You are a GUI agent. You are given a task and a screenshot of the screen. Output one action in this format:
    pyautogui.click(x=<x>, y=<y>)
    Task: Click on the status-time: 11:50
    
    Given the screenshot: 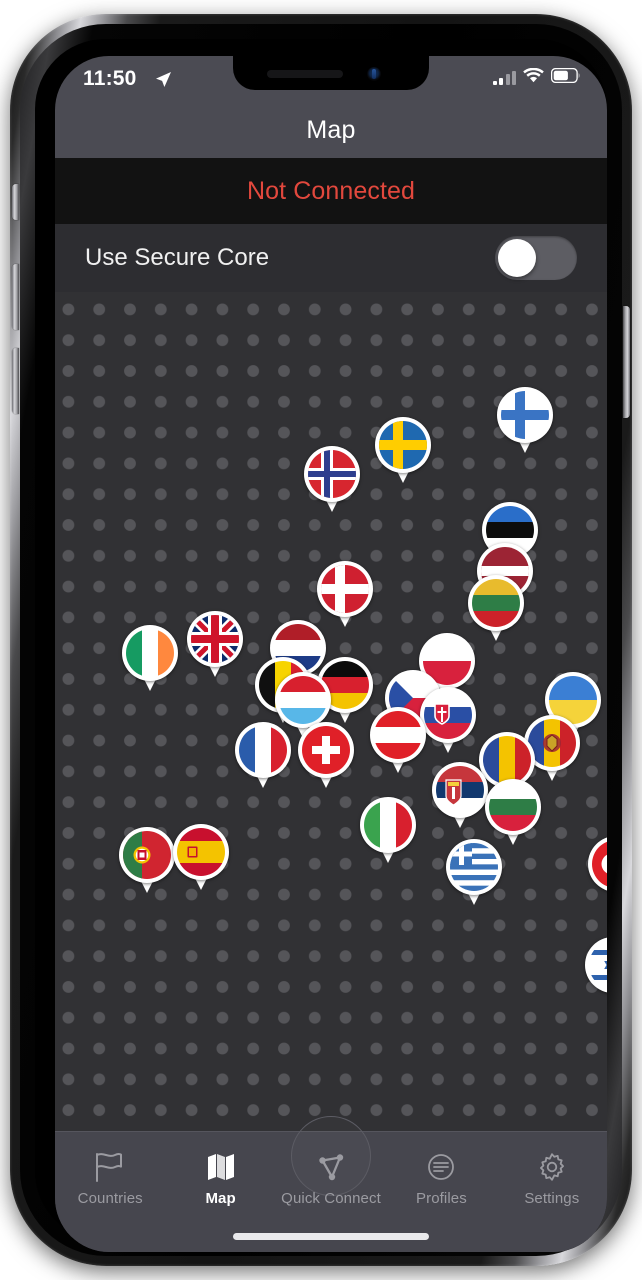 What is the action you would take?
    pyautogui.click(x=110, y=78)
    